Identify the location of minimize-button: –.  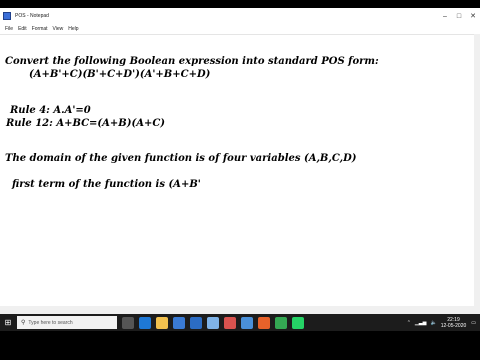
(445, 16).